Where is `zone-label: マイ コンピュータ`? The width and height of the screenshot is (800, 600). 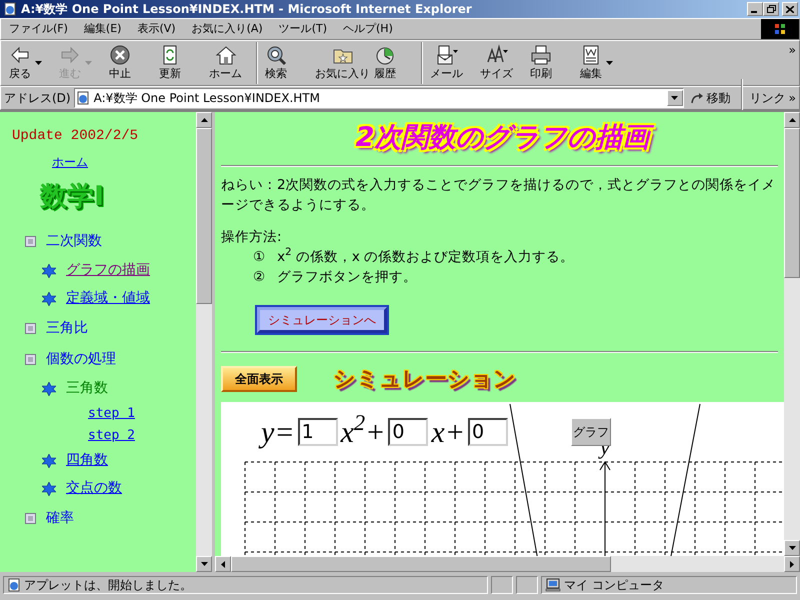
zone-label: マイ コンピュータ is located at coordinates (614, 585).